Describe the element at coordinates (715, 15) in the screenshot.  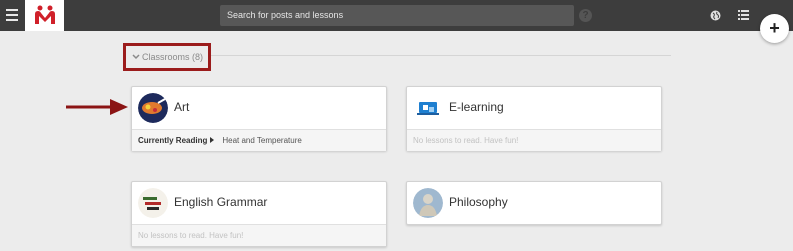
I see `globe-icon` at that location.